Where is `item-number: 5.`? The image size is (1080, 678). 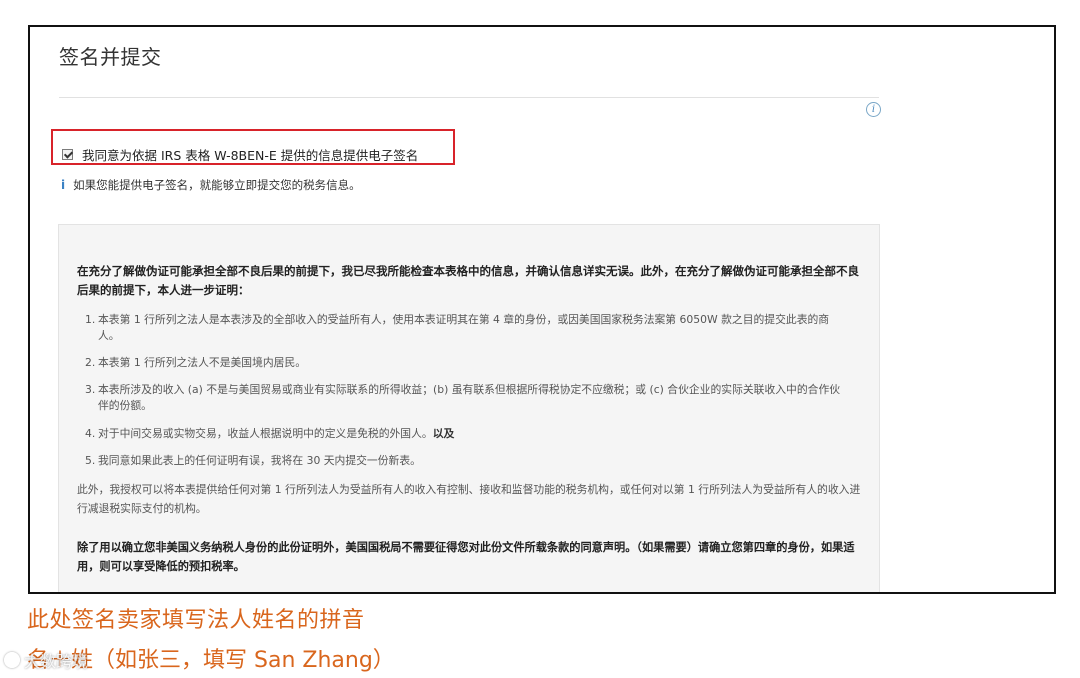 item-number: 5. is located at coordinates (90, 460).